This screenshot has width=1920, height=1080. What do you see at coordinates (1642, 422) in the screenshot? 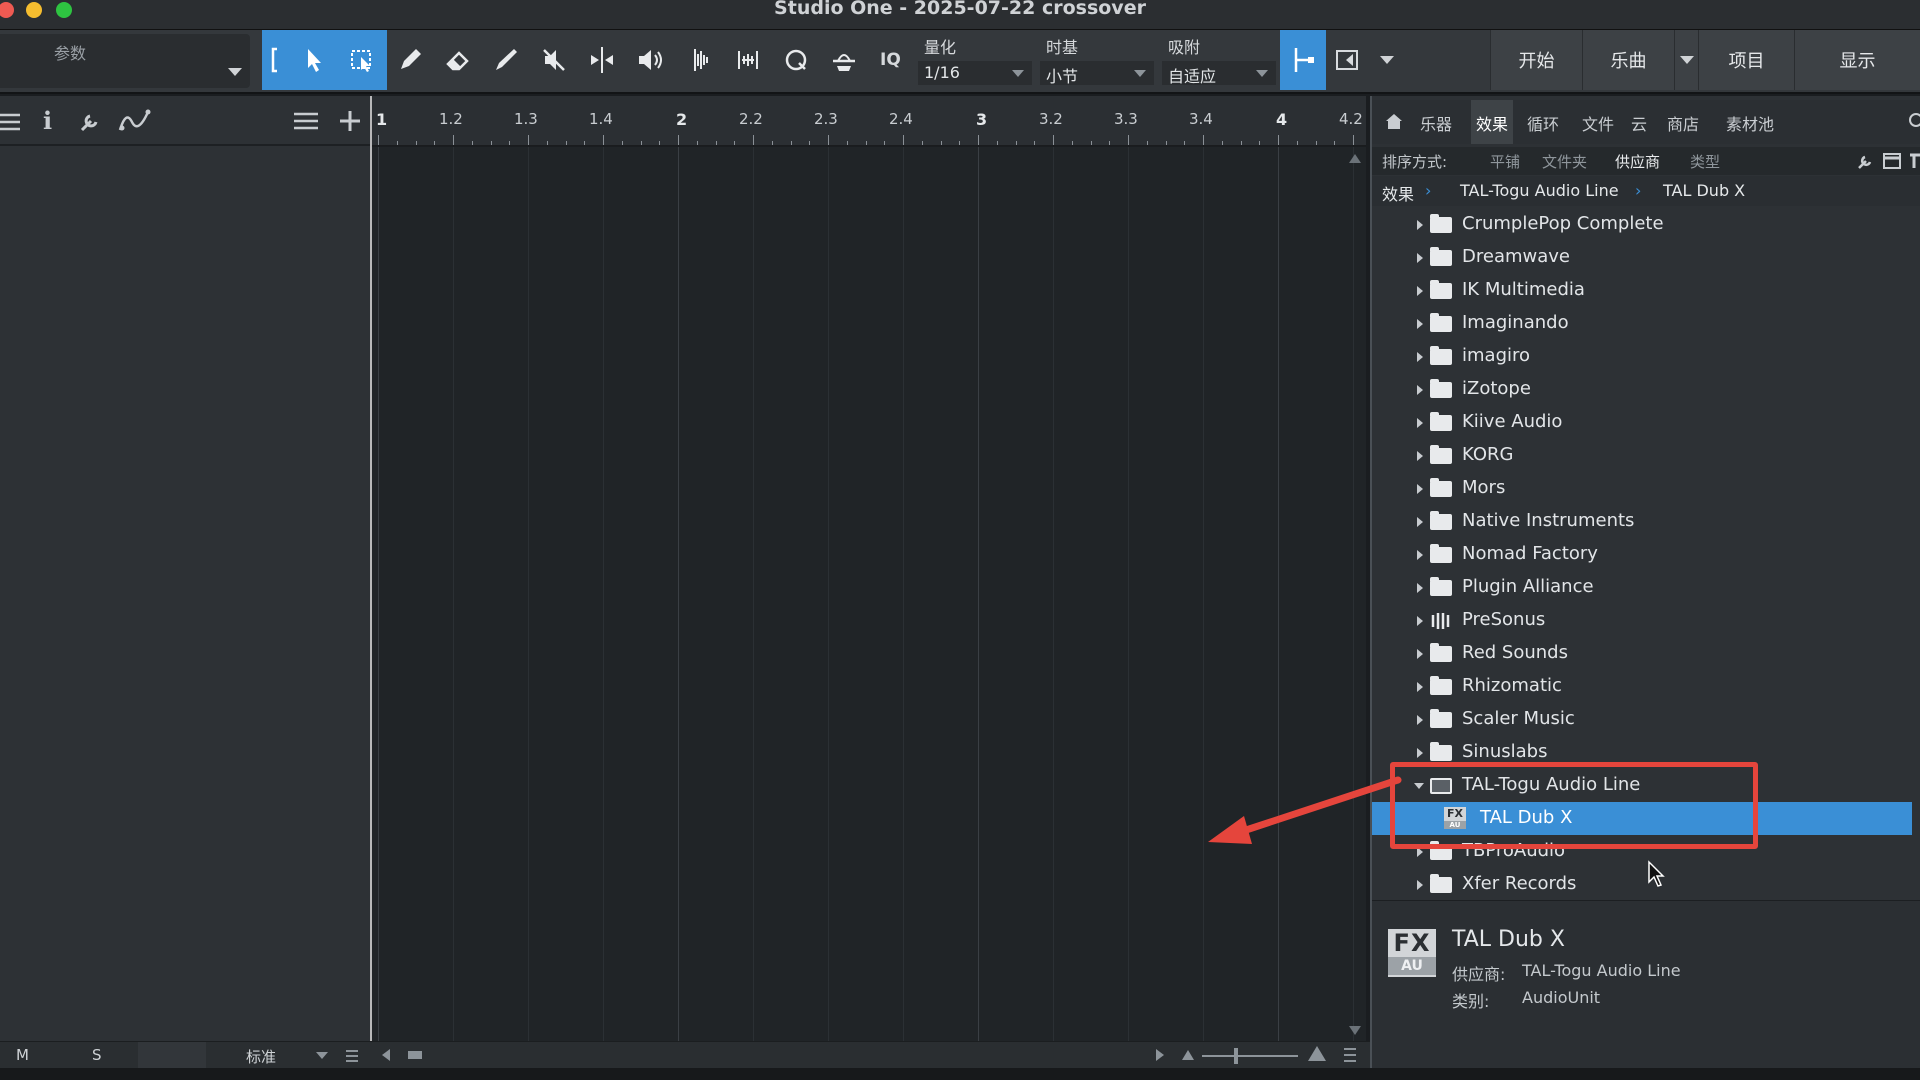
I see `vendor-folder-item: Kiive Audio` at bounding box center [1642, 422].